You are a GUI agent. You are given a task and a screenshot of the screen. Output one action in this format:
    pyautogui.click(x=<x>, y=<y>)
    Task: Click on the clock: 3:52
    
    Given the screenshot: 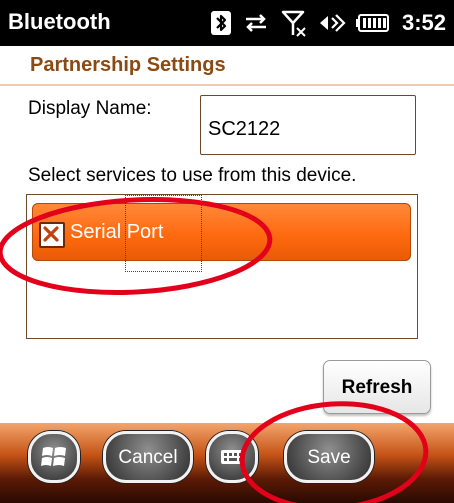 What is the action you would take?
    pyautogui.click(x=424, y=23)
    